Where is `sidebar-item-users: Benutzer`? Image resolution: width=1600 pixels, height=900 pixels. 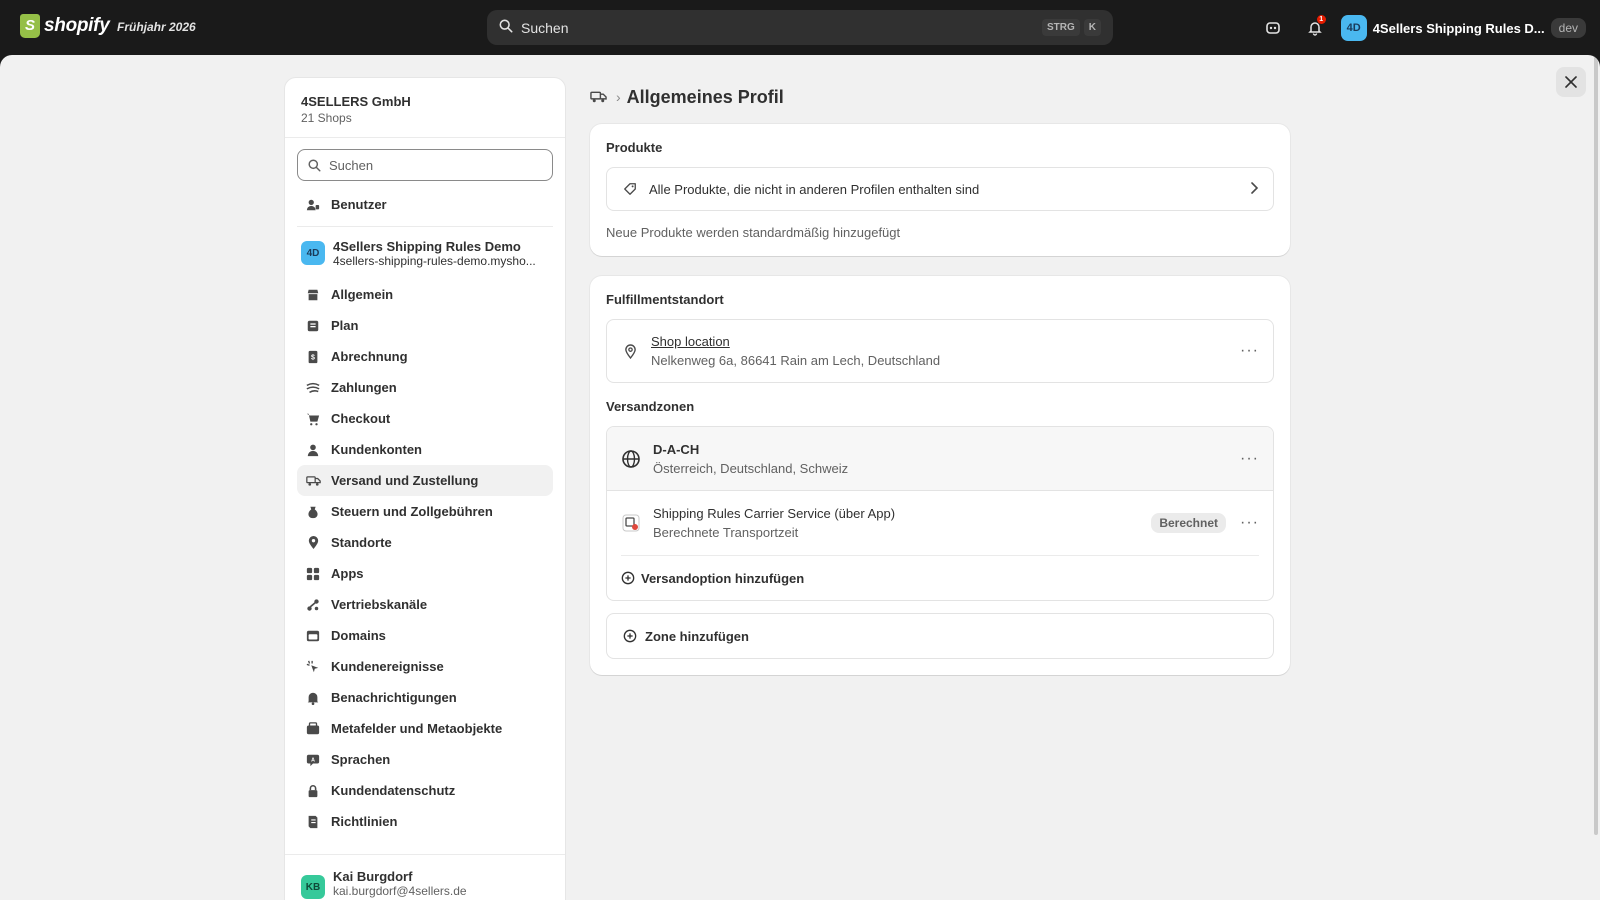
sidebar-item-users: Benutzer is located at coordinates (425, 204).